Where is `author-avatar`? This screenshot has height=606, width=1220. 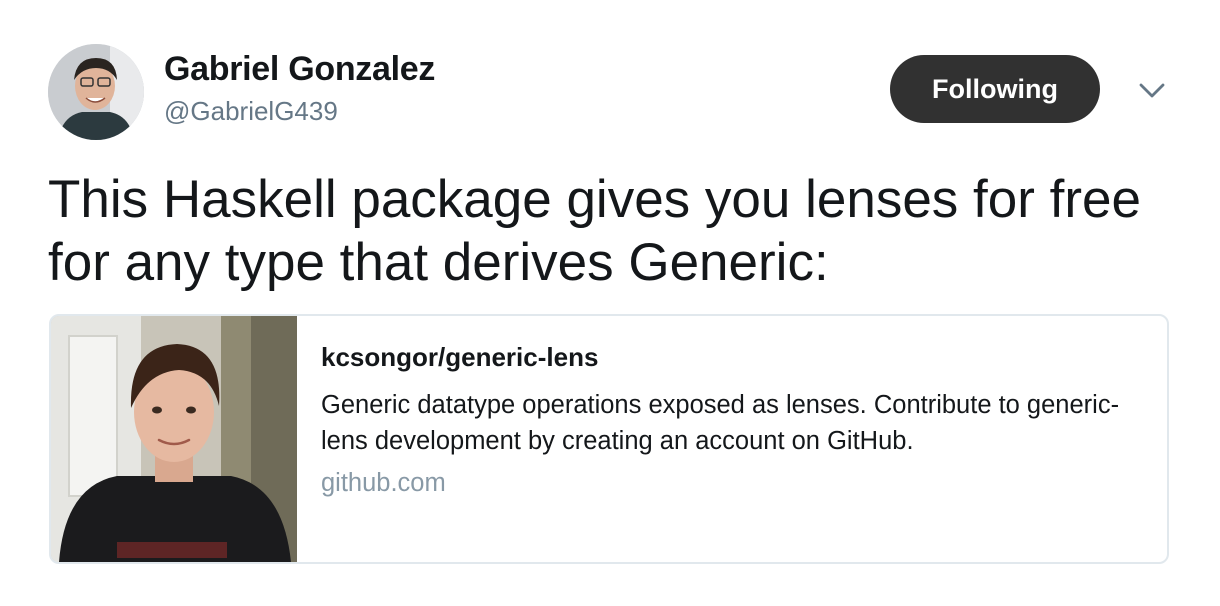 author-avatar is located at coordinates (96, 92).